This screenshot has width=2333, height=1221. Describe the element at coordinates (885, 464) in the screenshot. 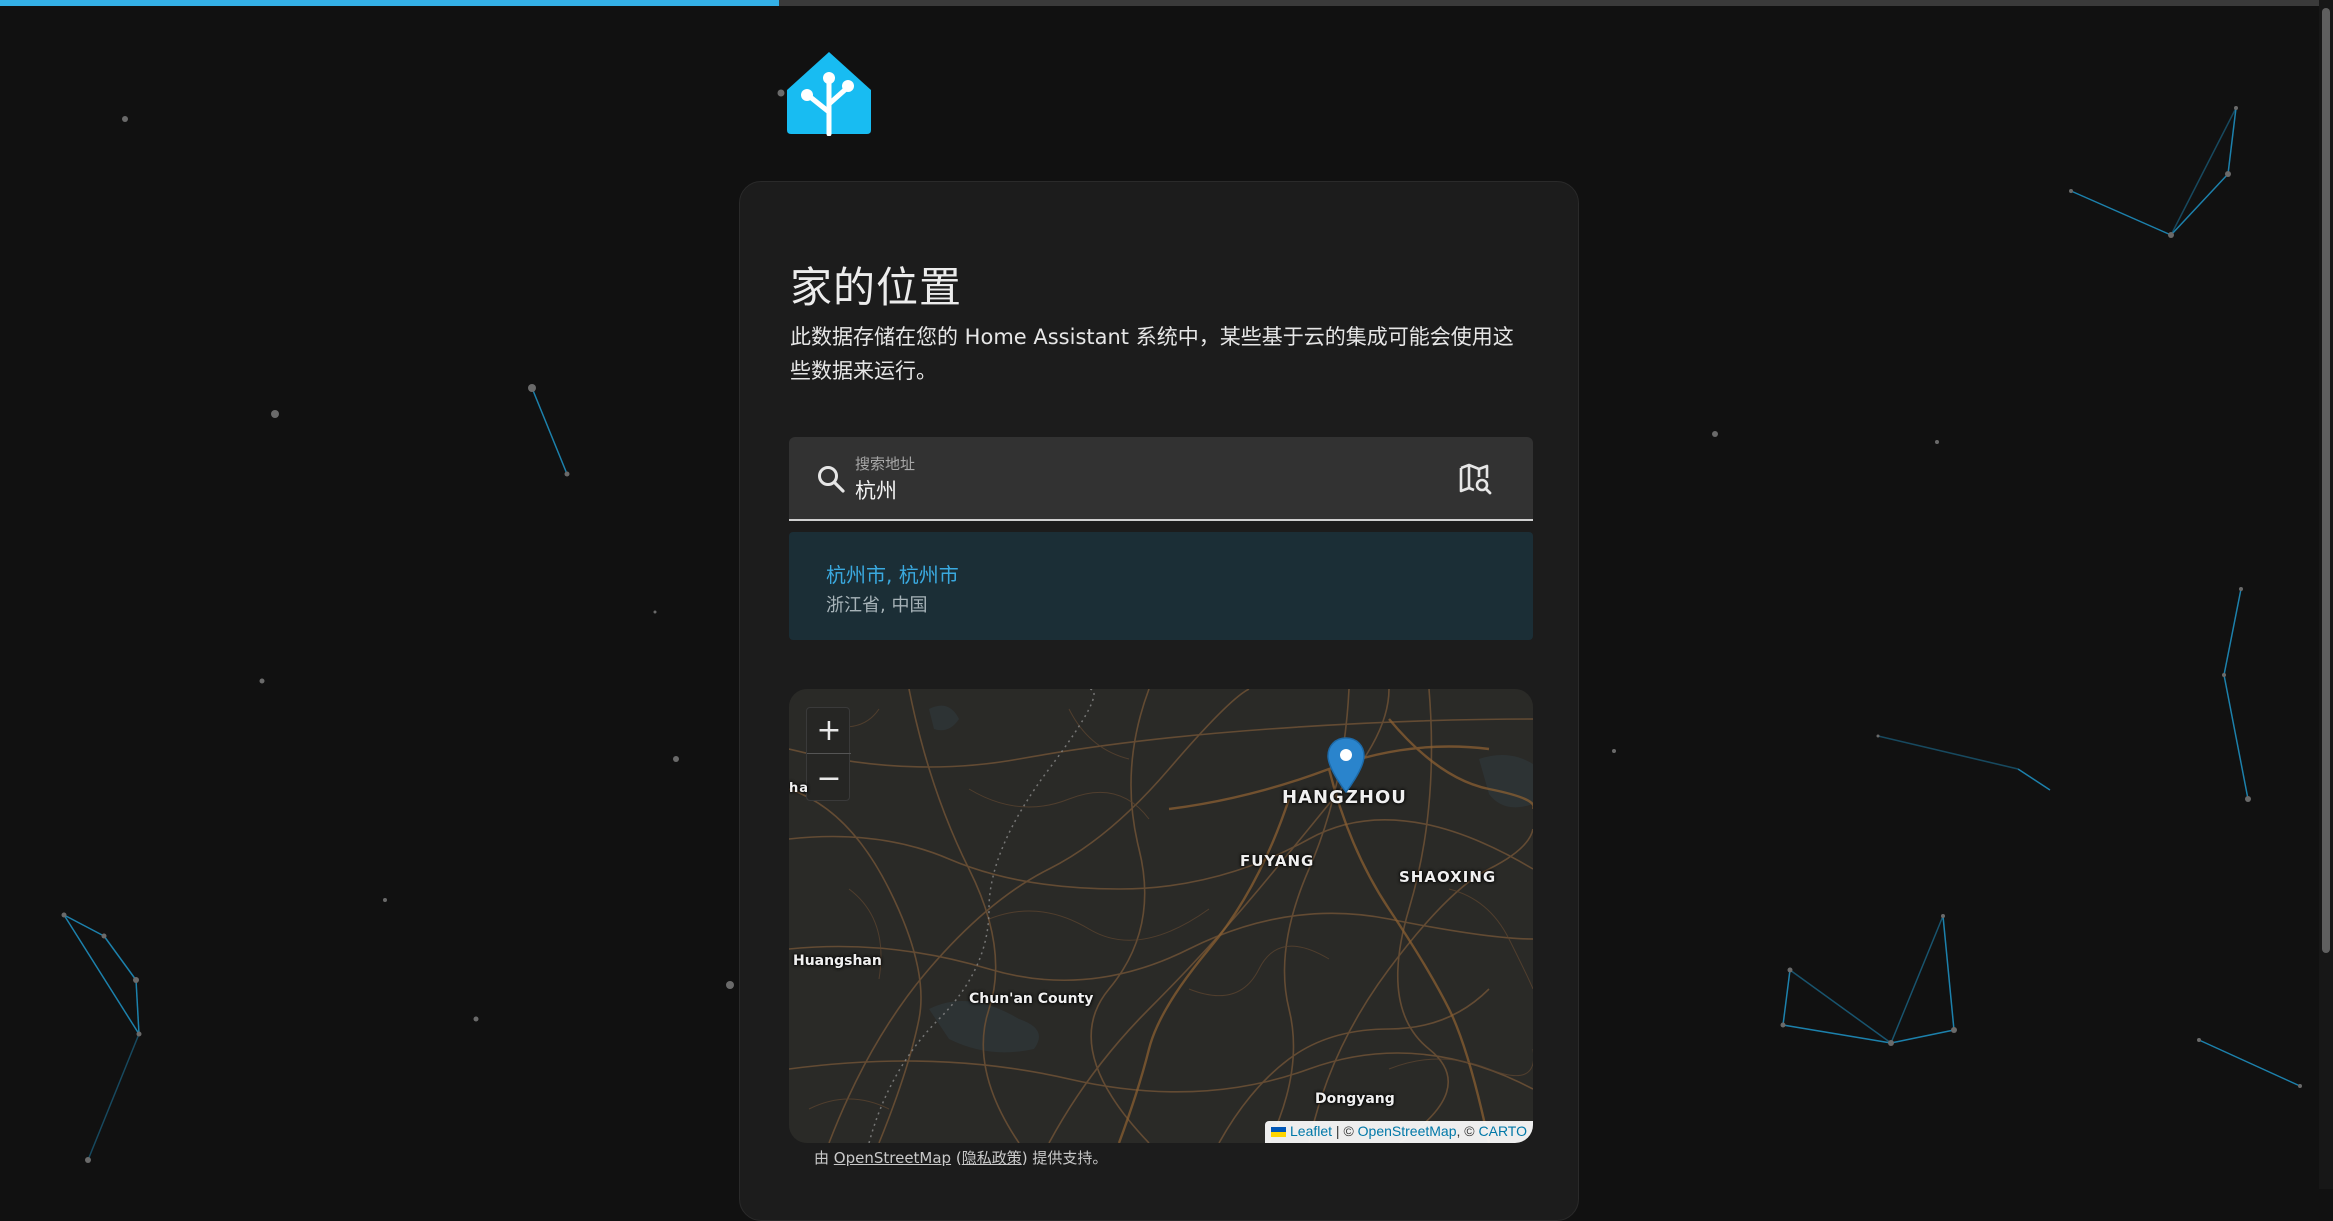

I see `search-label: 搜索地址` at that location.